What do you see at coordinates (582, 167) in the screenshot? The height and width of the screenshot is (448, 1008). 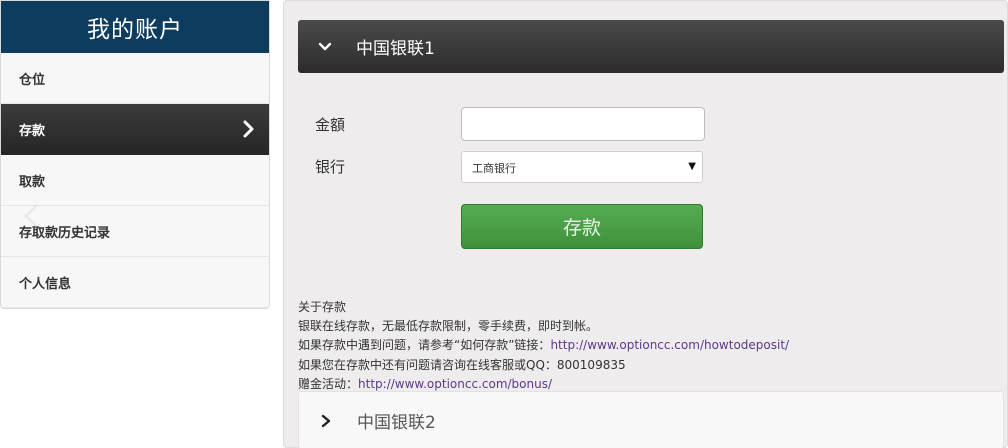 I see `bank-select: 工商银行 ▼` at bounding box center [582, 167].